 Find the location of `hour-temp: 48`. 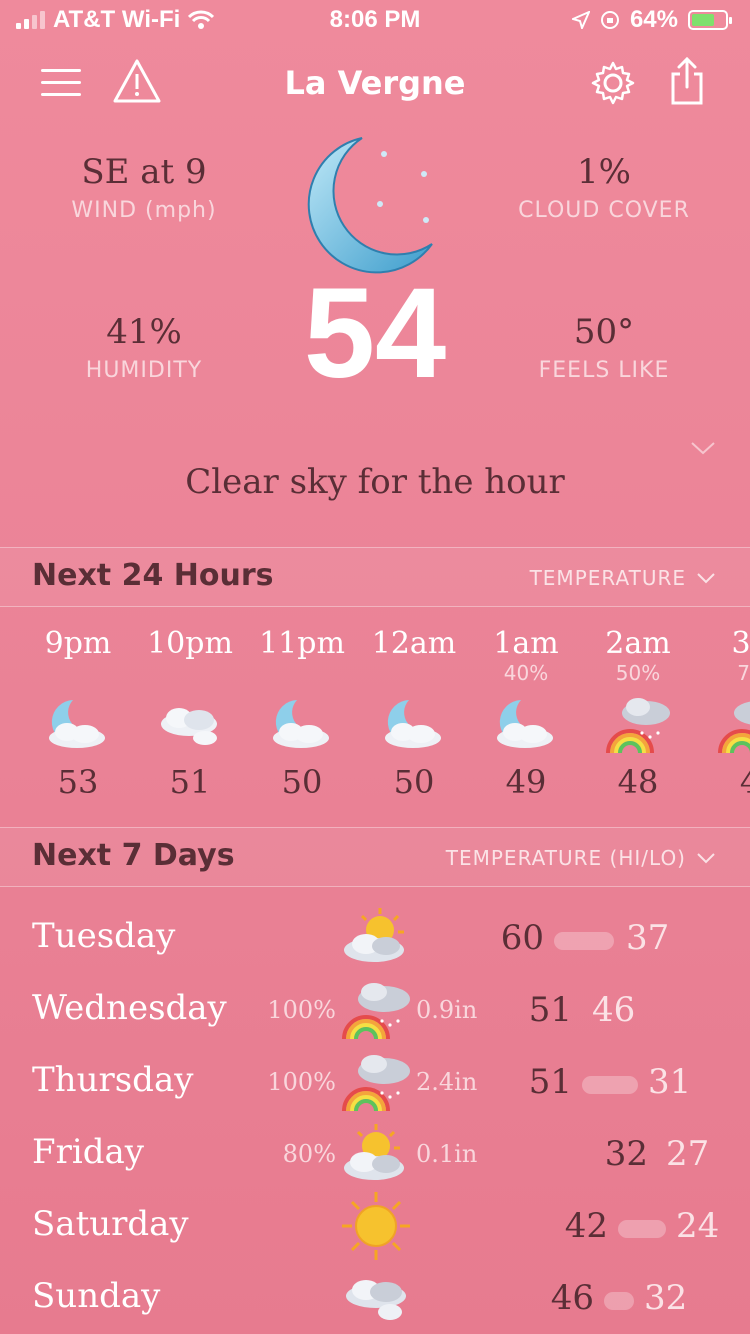

hour-temp: 48 is located at coordinates (638, 782).